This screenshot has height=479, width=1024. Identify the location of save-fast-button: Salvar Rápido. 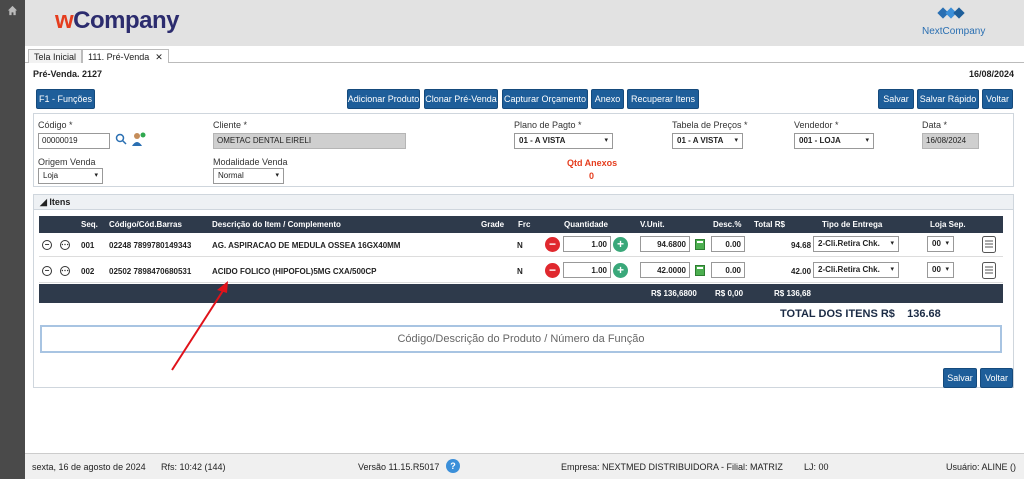
(948, 99).